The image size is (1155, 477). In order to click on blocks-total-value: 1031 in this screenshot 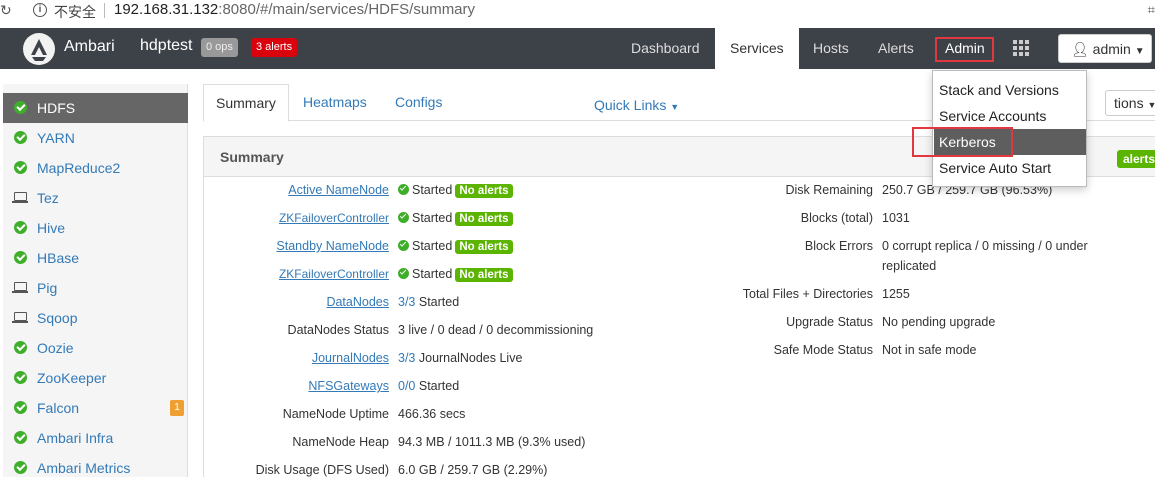, I will do `click(896, 218)`.